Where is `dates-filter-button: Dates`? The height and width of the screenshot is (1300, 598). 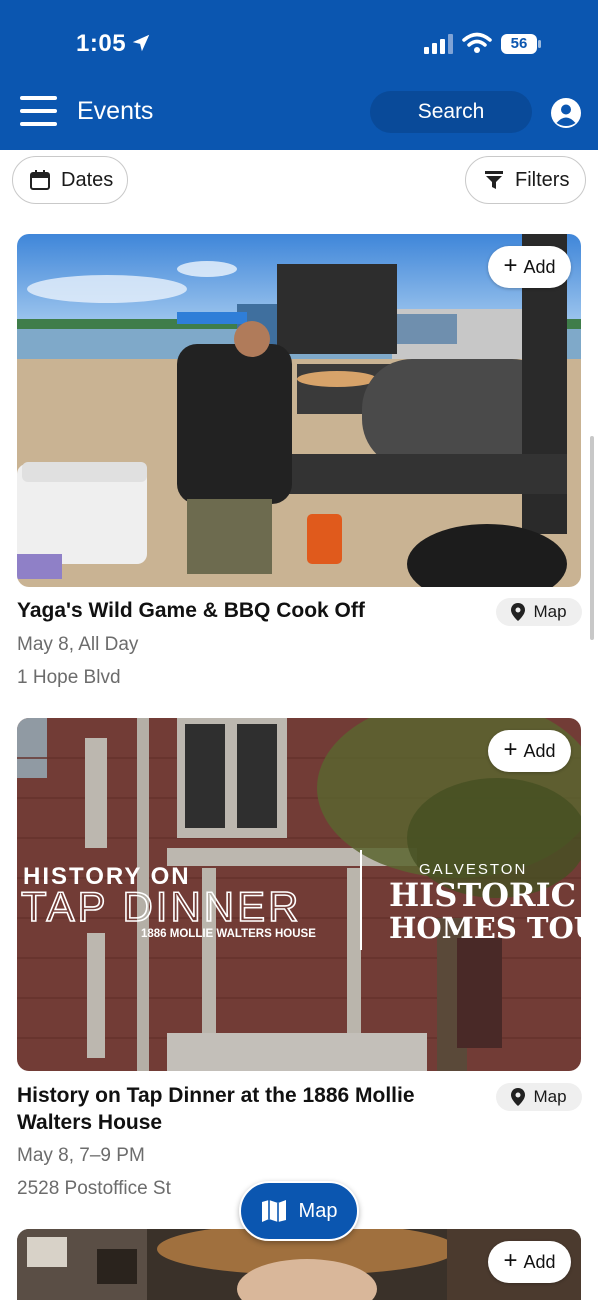
dates-filter-button: Dates is located at coordinates (70, 180).